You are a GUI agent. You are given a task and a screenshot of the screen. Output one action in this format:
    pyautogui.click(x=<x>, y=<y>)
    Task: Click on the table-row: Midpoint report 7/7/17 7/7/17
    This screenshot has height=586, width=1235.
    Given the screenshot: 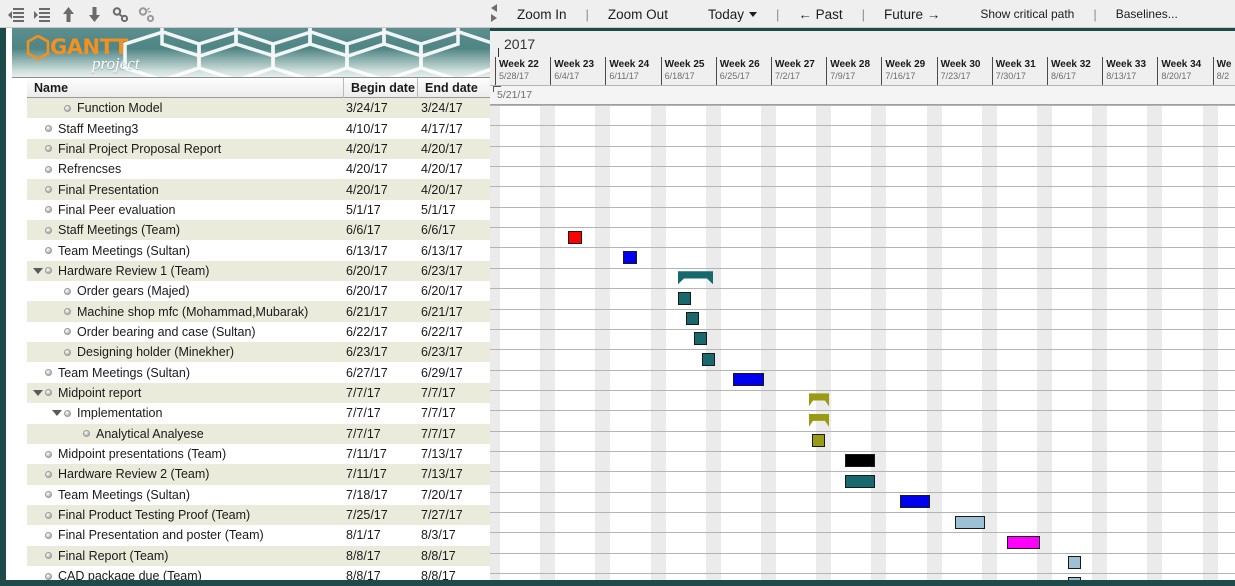 What is the action you would take?
    pyautogui.click(x=261, y=393)
    